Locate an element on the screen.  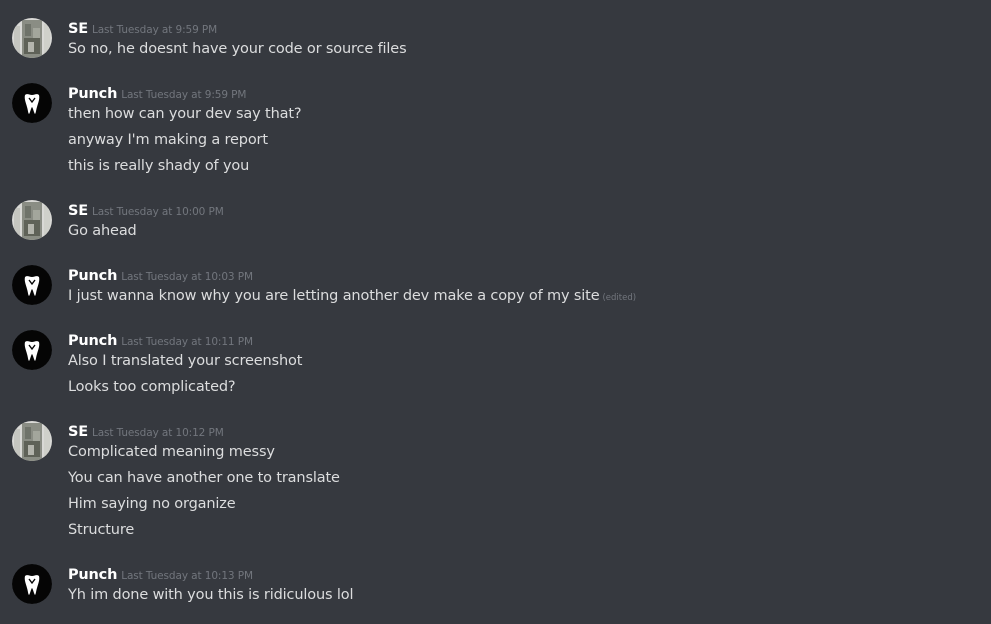
edited-label: (edited) is located at coordinates (619, 298).